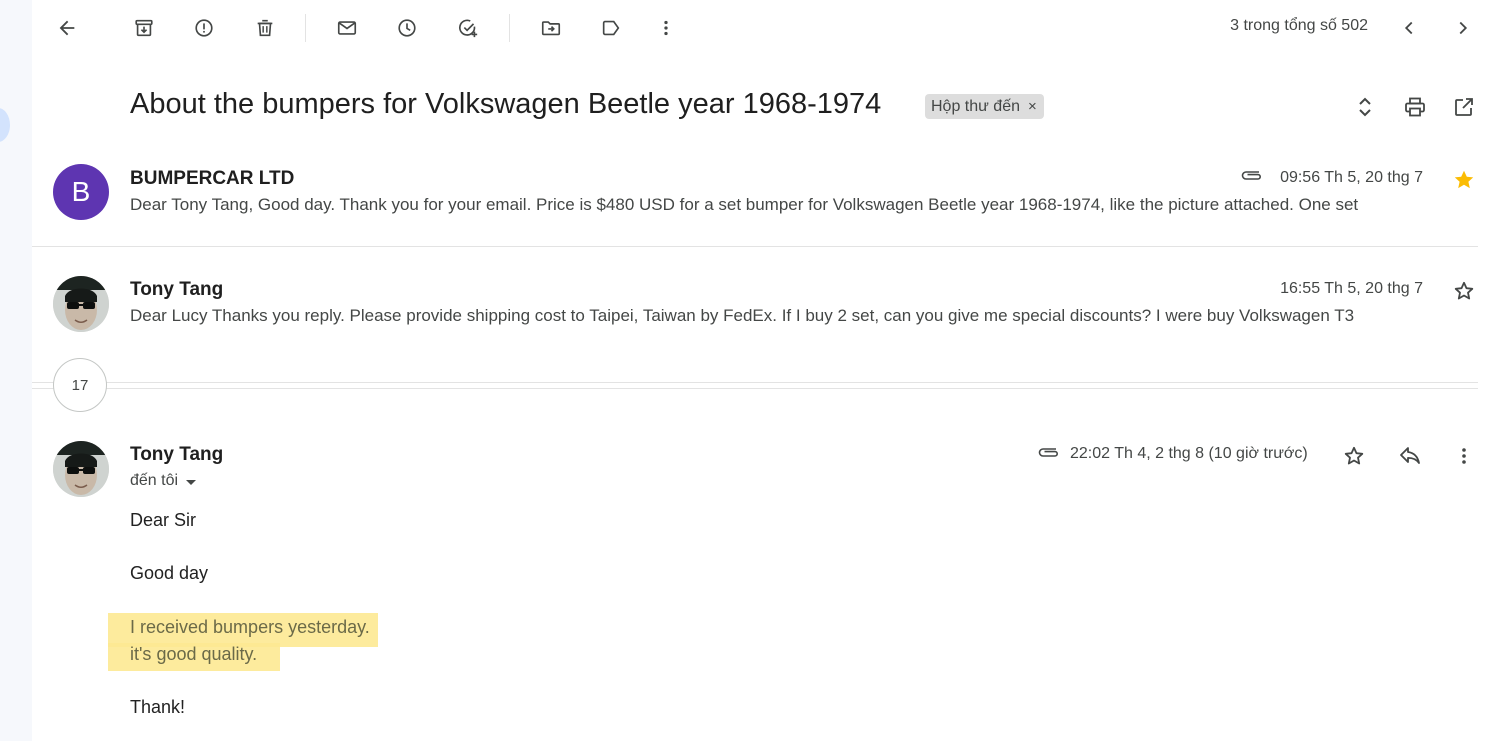 This screenshot has width=1486, height=741. I want to click on toolbar: 3 trong tổng số 502, so click(759, 28).